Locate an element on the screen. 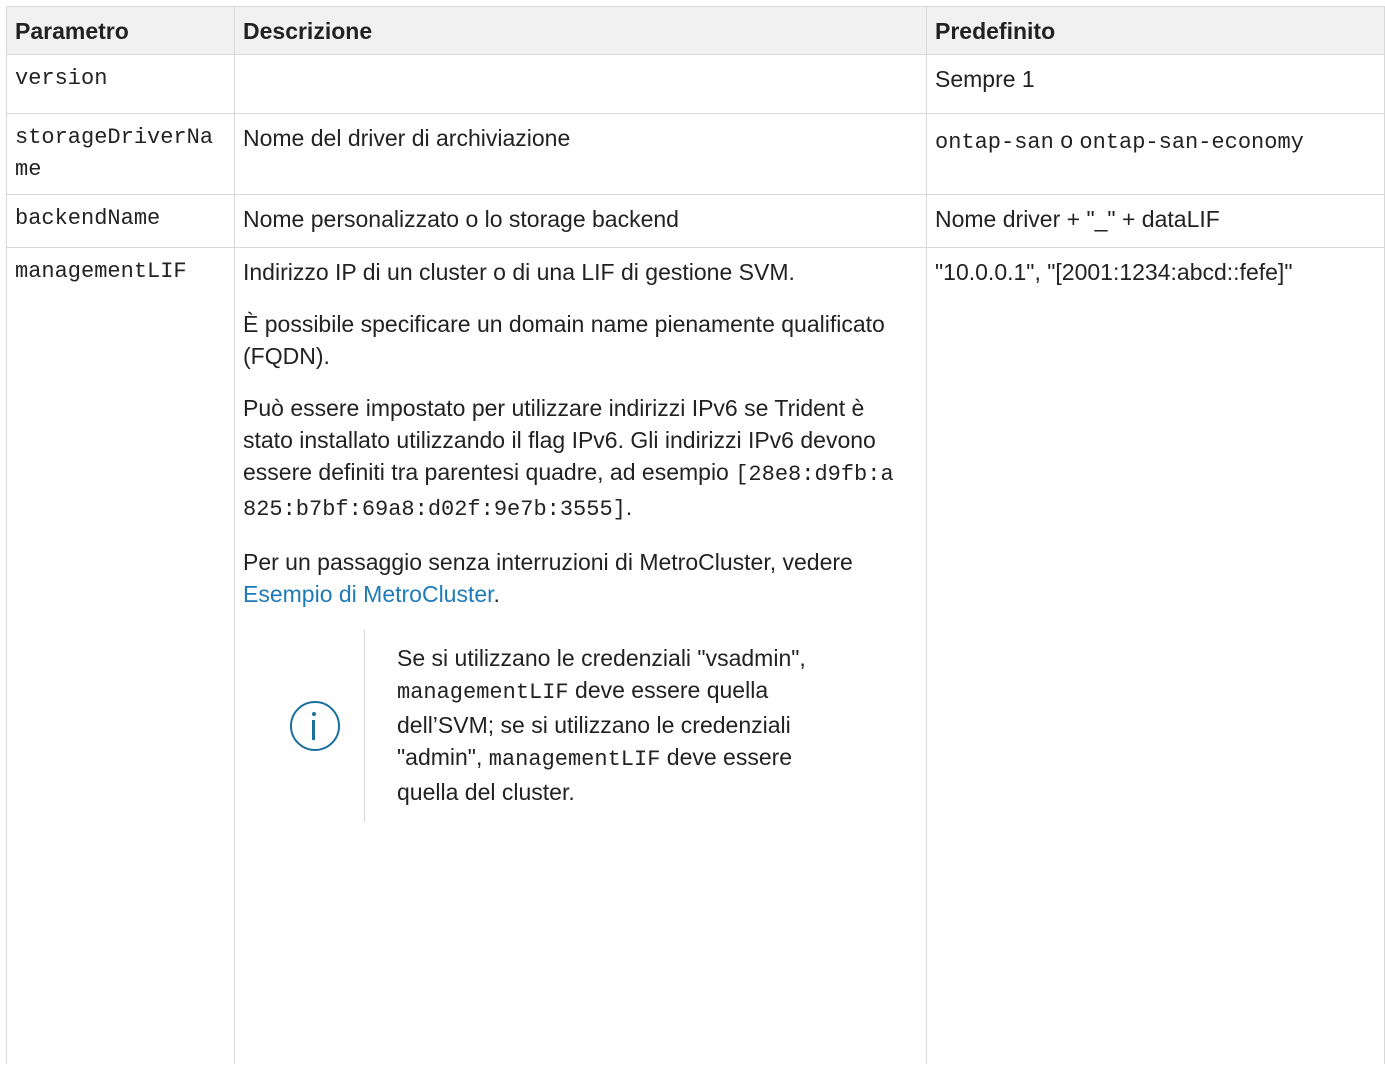 The image size is (1385, 1082). table-header-row: Parametro Descrizione Predefinito is located at coordinates (695, 30).